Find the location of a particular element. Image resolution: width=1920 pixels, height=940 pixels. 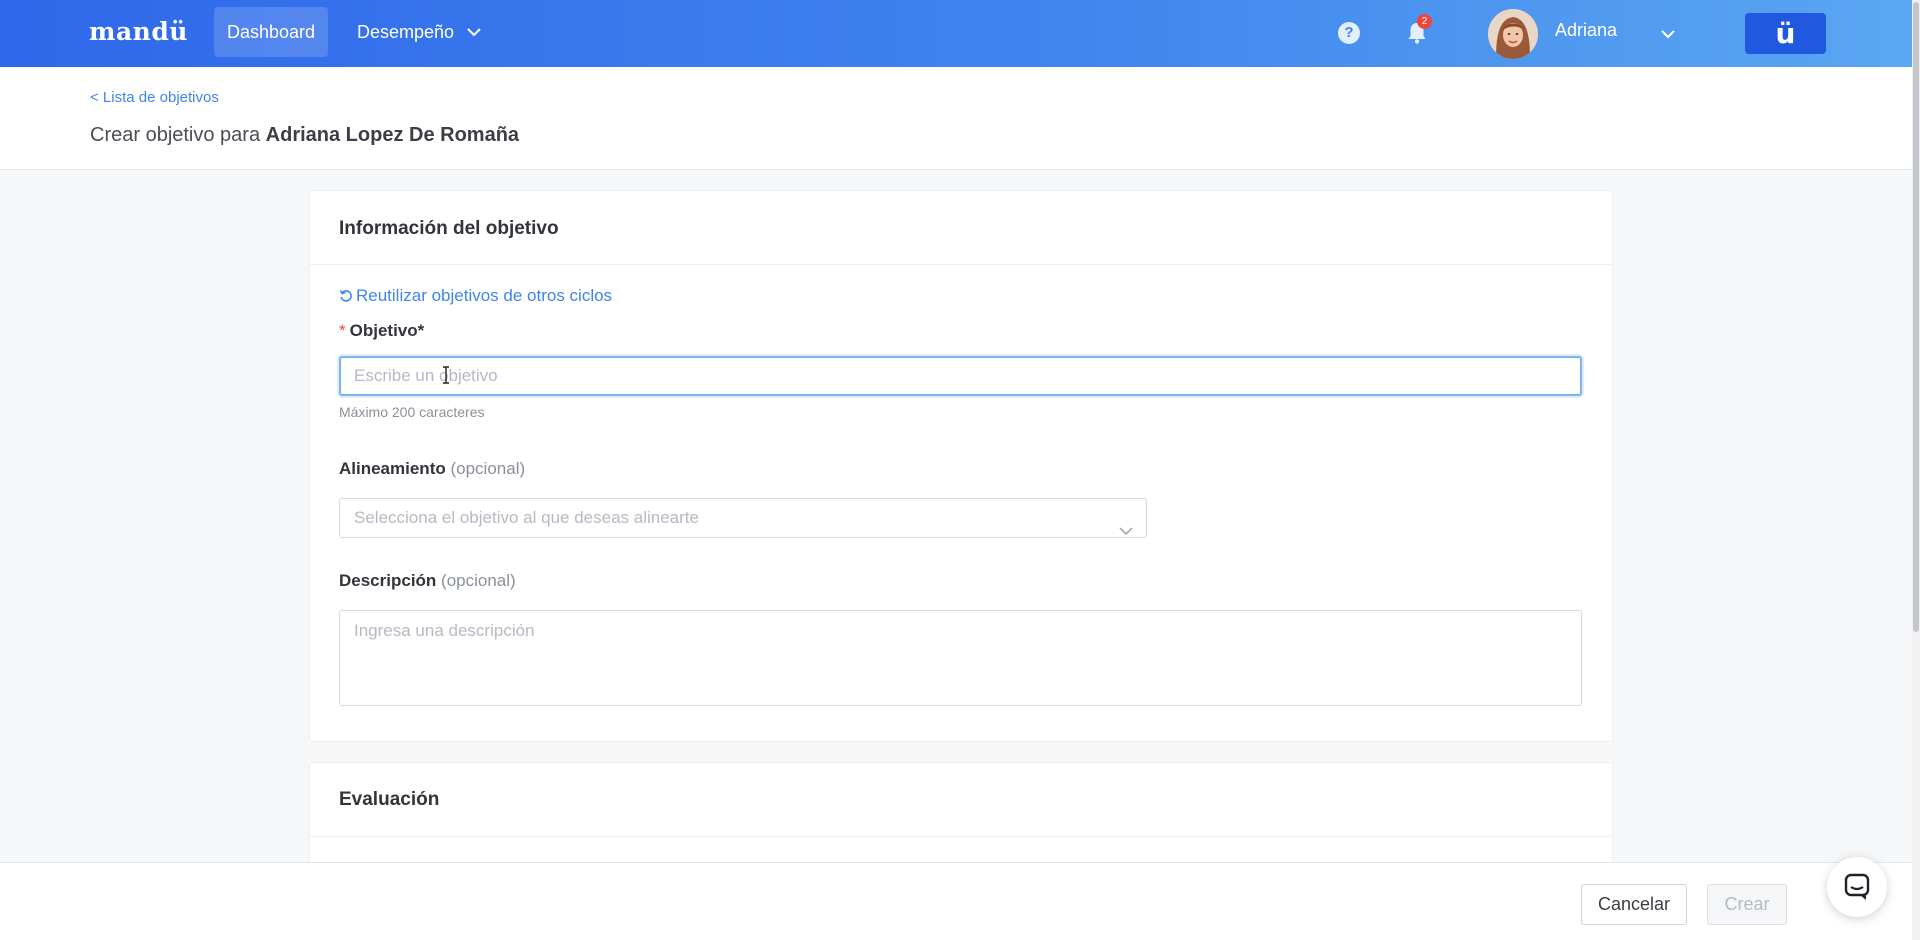

description-optional: (opcional) is located at coordinates (478, 580).